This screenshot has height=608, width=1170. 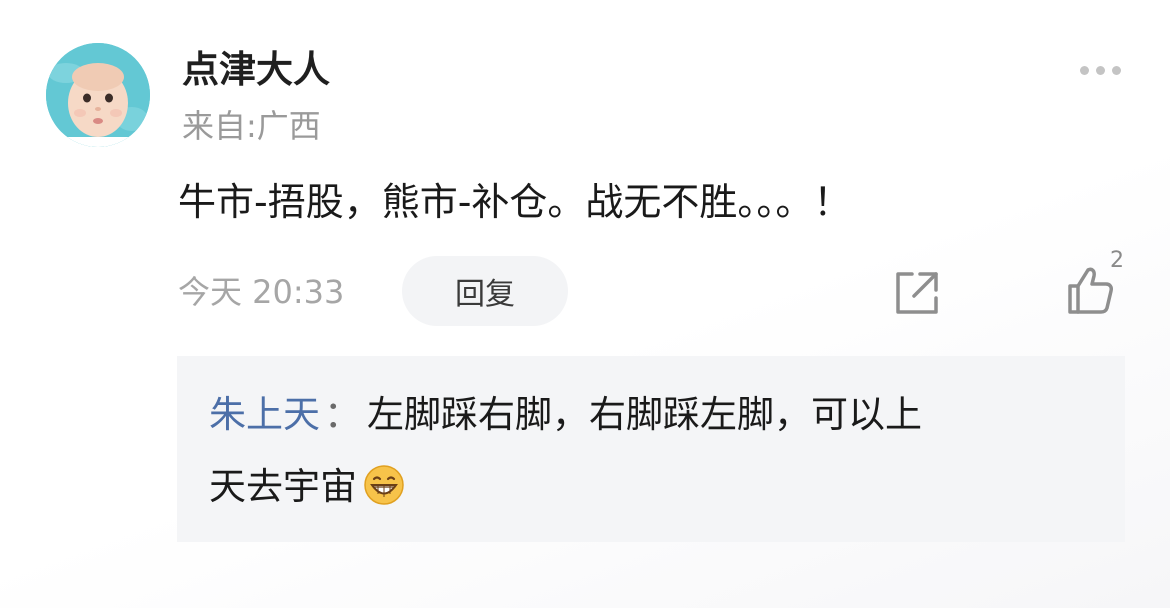 What do you see at coordinates (515, 202) in the screenshot?
I see `comment-text: 牛市-捂股，熊市-补仓。战无不胜。。。！` at bounding box center [515, 202].